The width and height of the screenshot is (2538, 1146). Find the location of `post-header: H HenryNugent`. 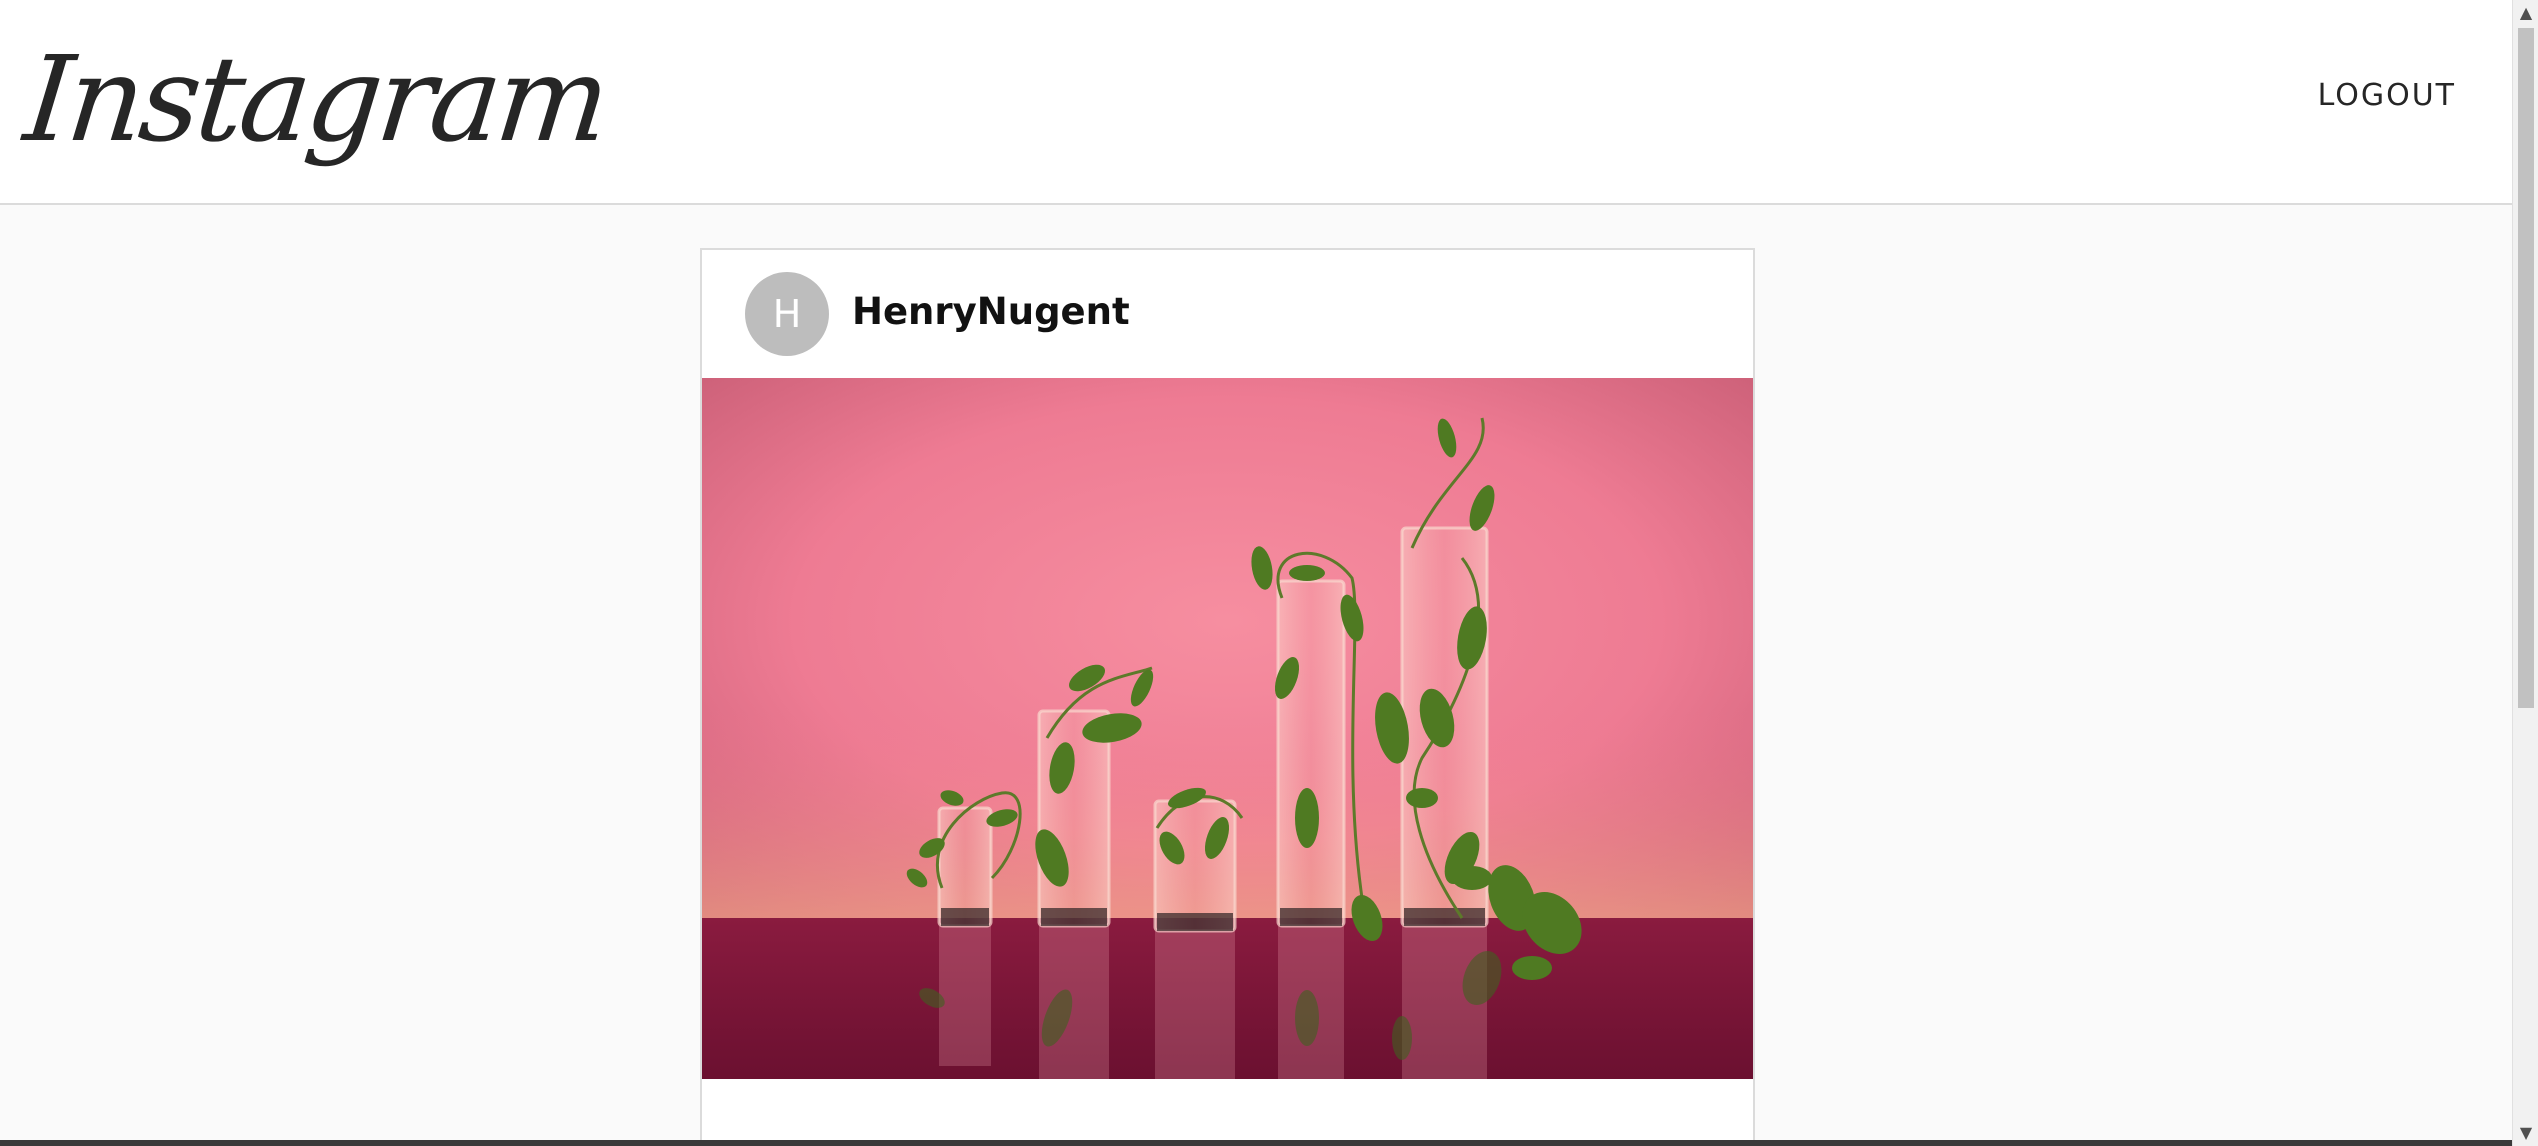

post-header: H HenryNugent is located at coordinates (1227, 314).